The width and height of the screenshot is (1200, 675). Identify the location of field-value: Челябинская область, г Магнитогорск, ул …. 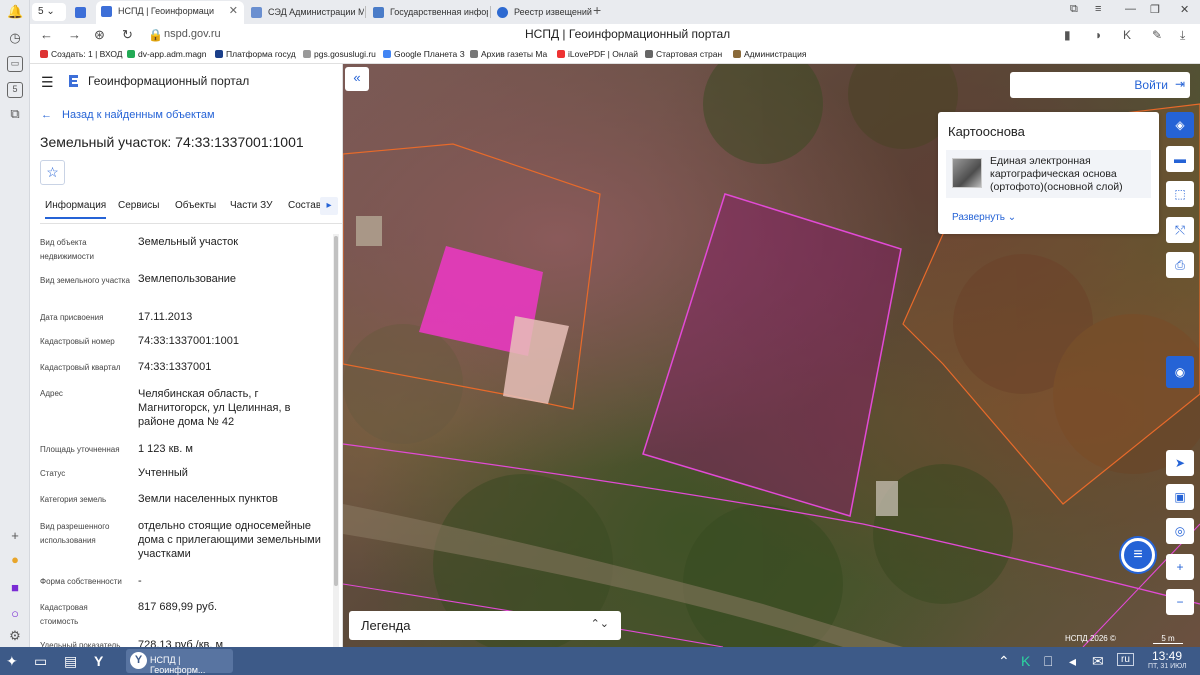
(214, 408).